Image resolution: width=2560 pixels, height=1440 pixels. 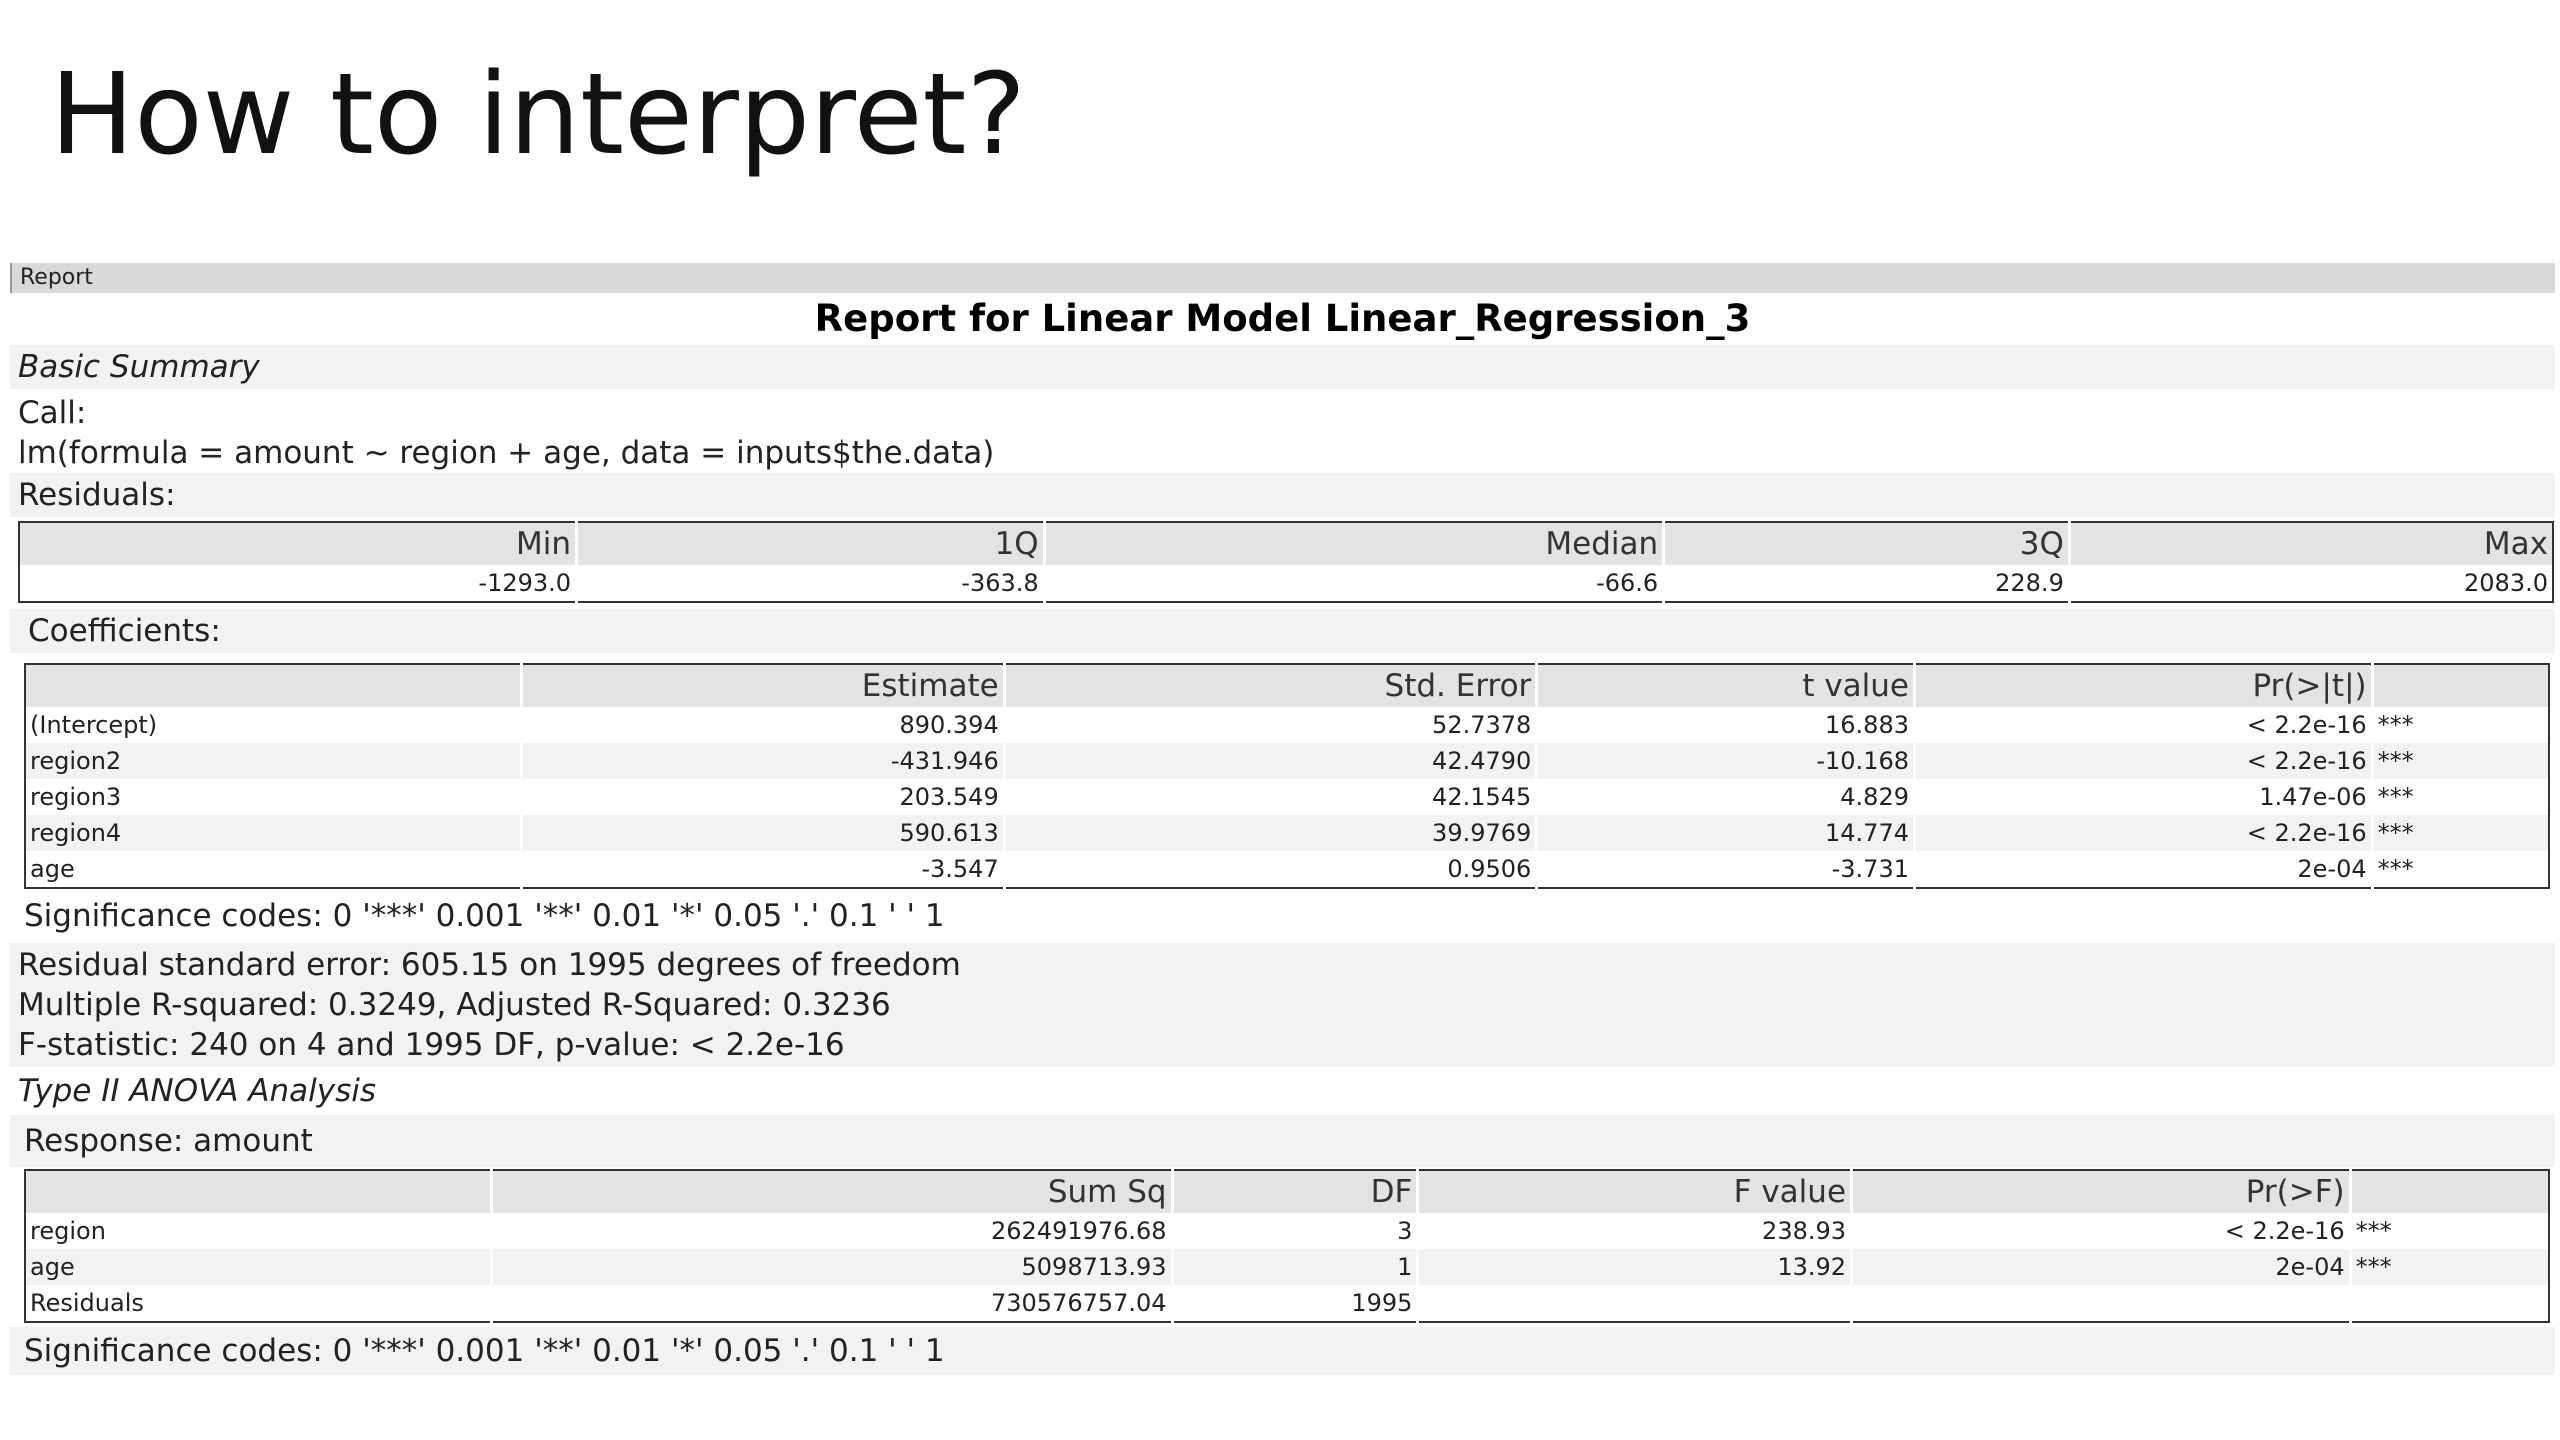 I want to click on coef-t-value: 16.883, so click(x=1725, y=725).